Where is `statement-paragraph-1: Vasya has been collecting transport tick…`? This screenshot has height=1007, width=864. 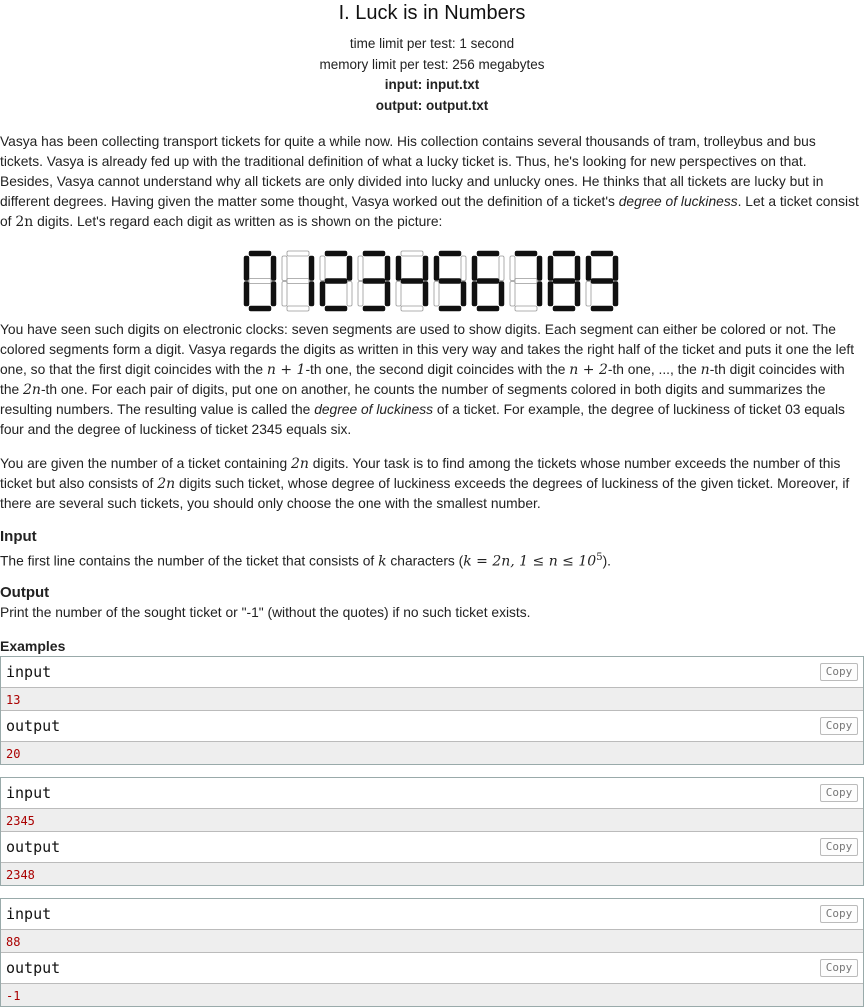 statement-paragraph-1: Vasya has been collecting transport tick… is located at coordinates (429, 182).